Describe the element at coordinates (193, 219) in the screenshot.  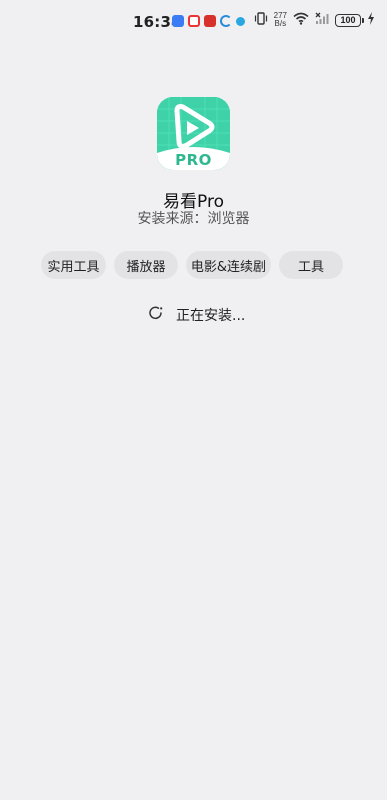
I see `install-source: 安装来源：浏览器` at that location.